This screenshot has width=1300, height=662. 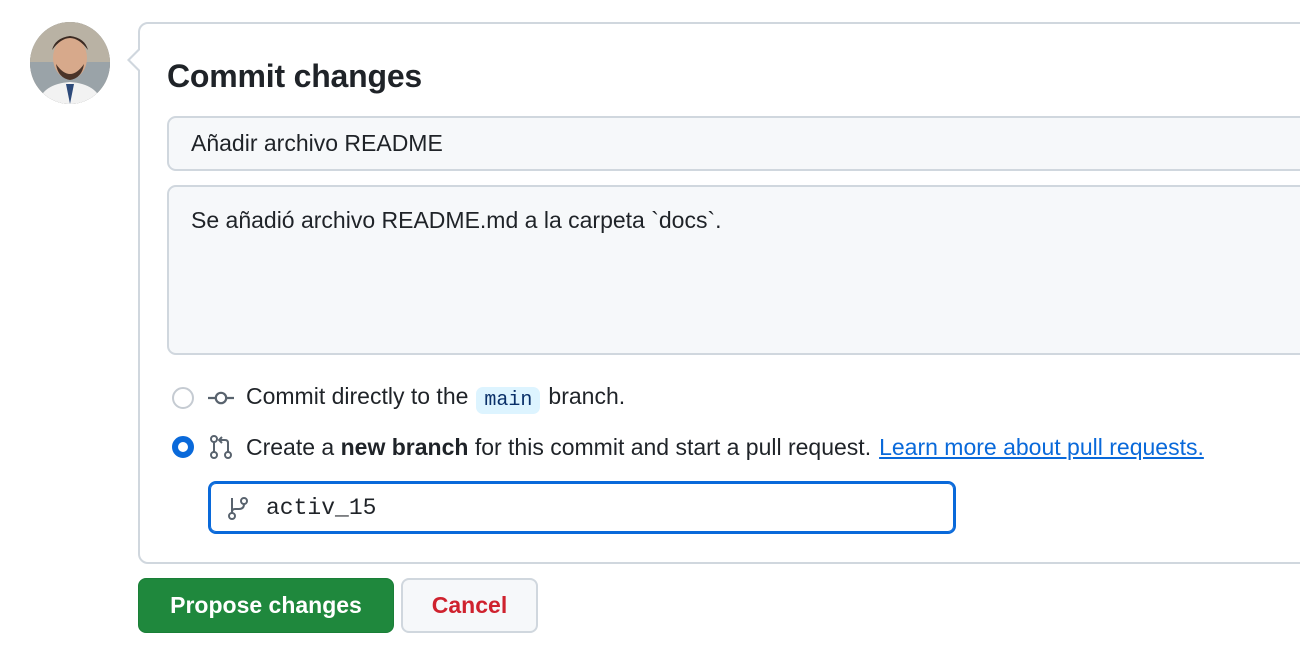 I want to click on commit-direct-radio, so click(x=183, y=398).